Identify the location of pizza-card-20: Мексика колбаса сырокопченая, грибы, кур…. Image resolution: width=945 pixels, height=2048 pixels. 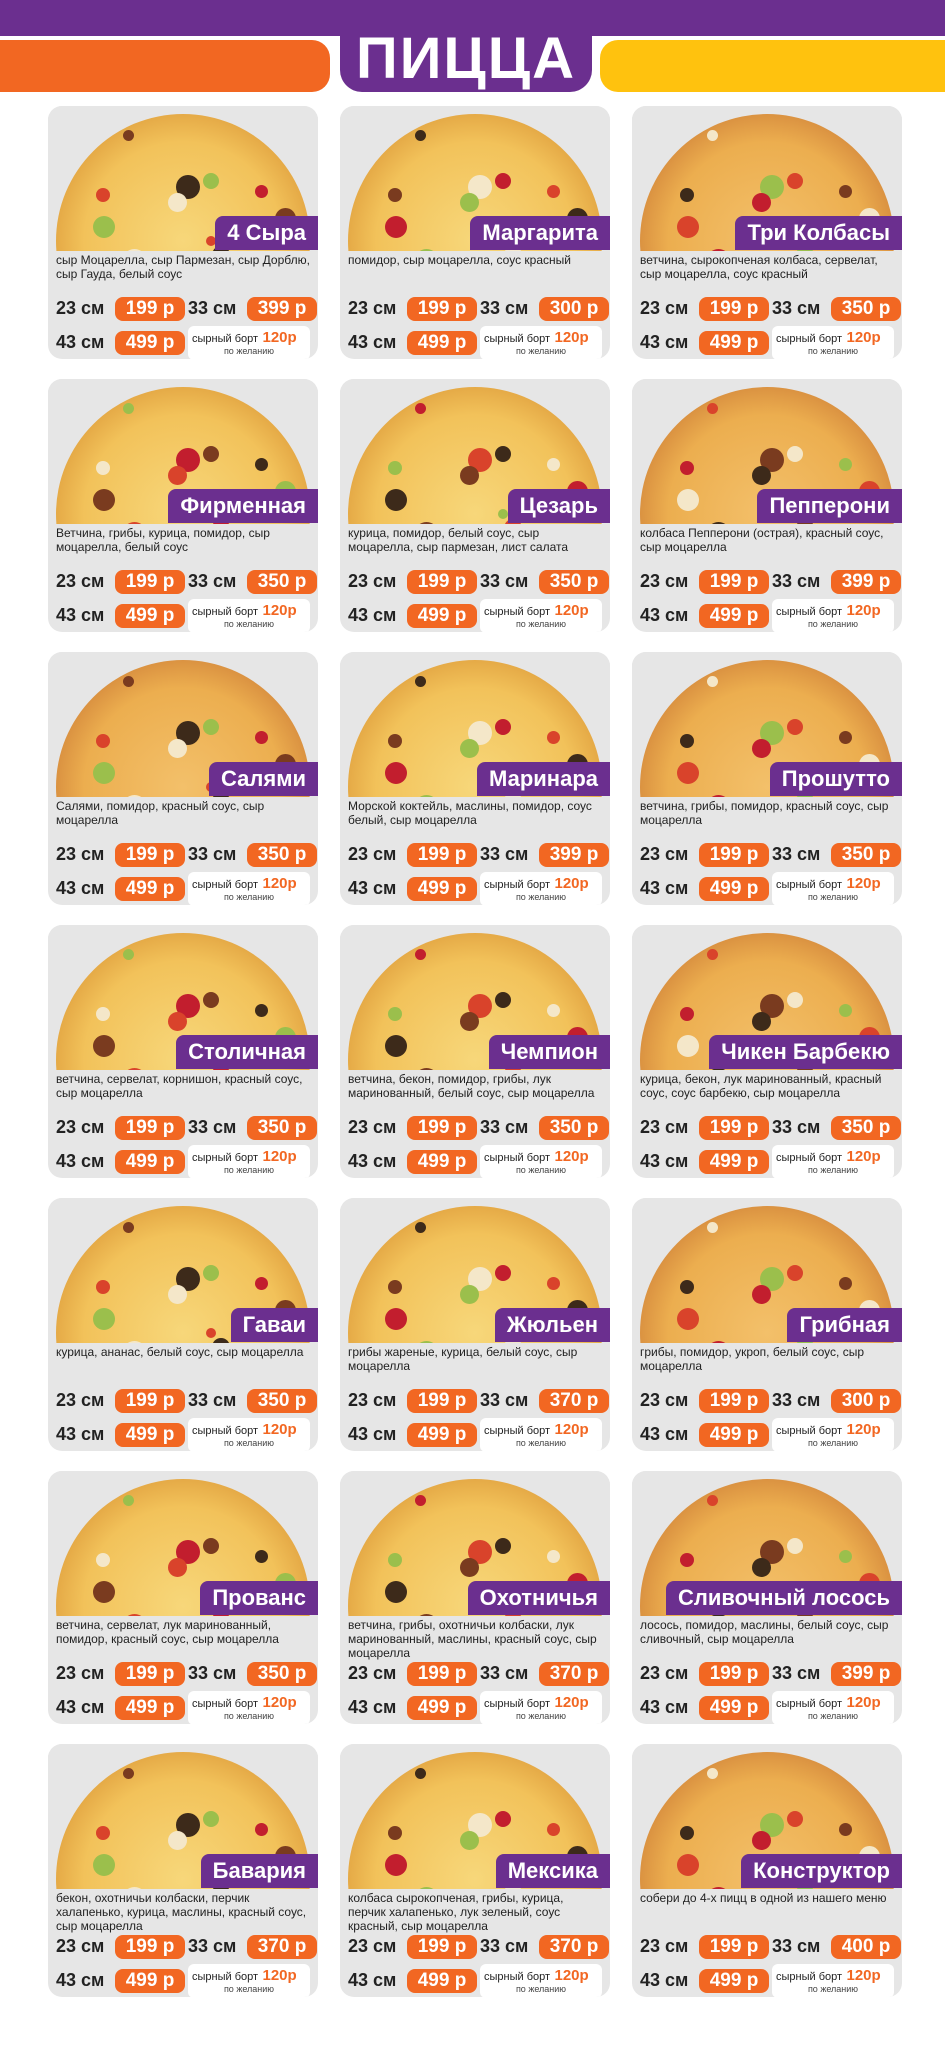
(475, 1870).